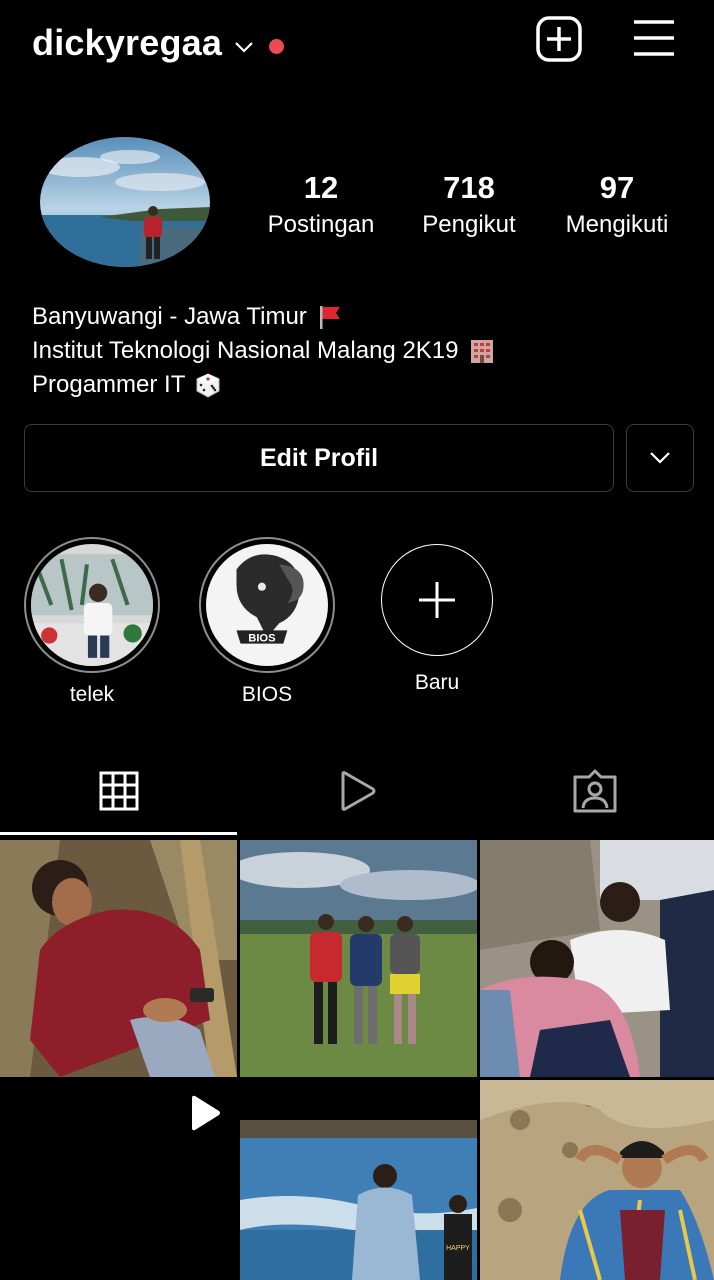 Image resolution: width=714 pixels, height=1280 pixels. I want to click on bio-line: Institut Teknologi Nasional Malang 2K19, so click(263, 351).